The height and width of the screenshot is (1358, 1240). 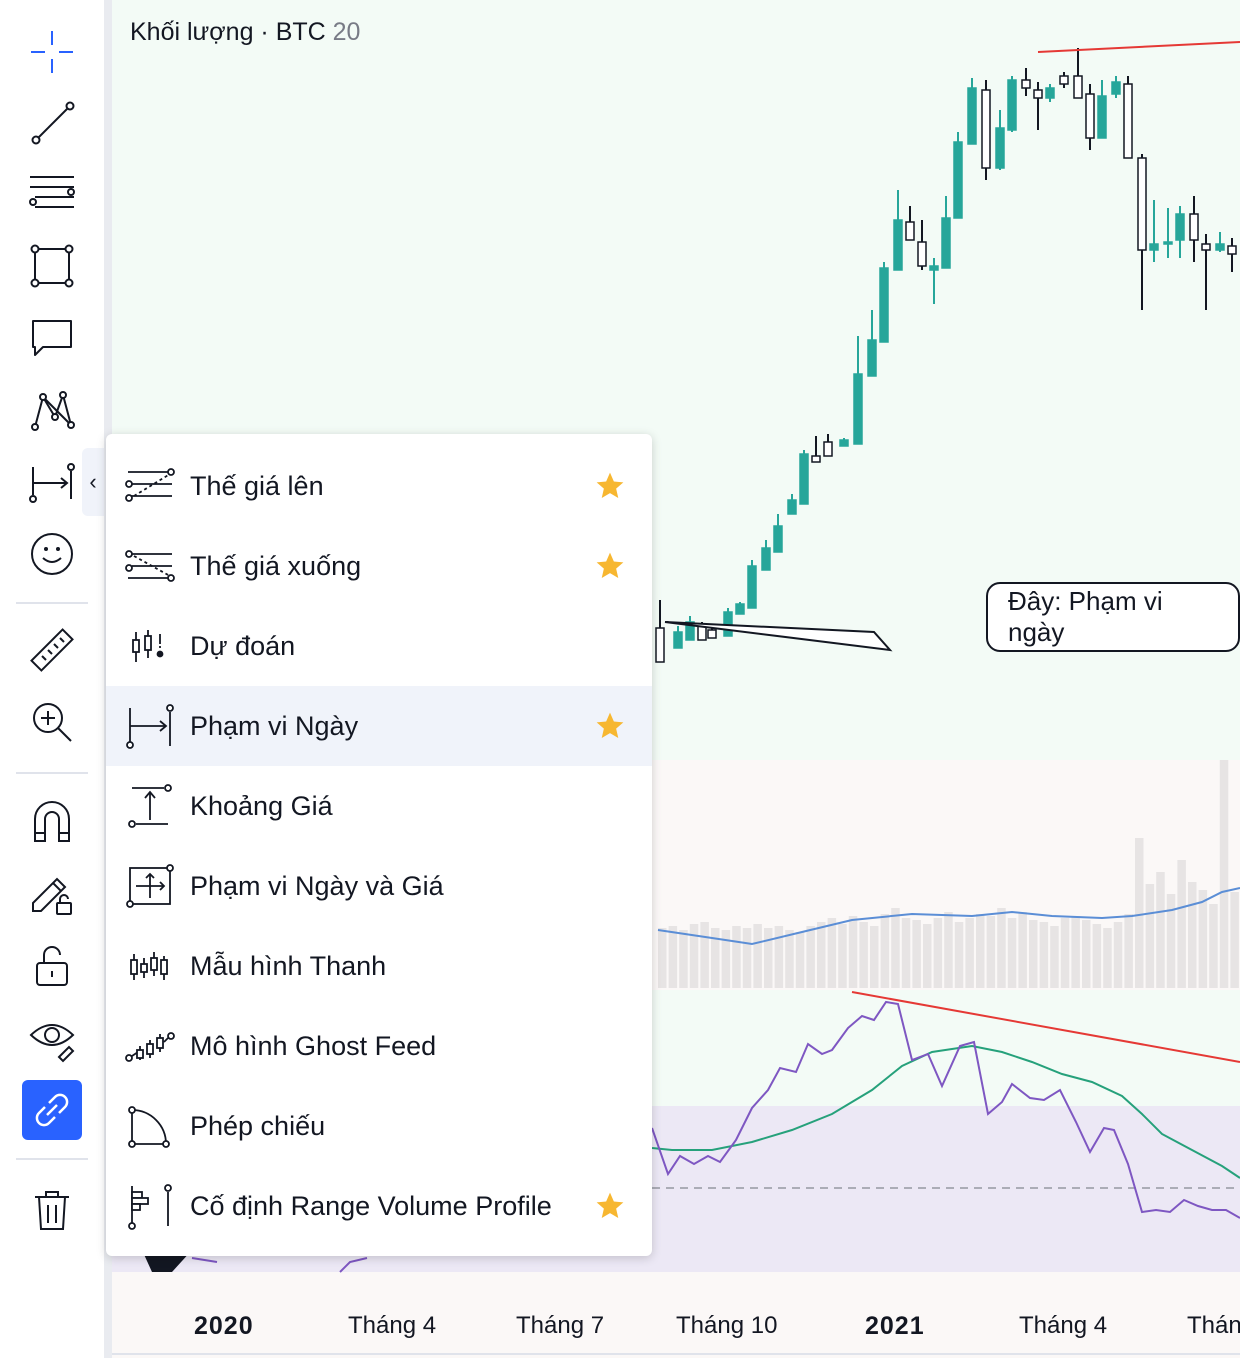 What do you see at coordinates (379, 806) in the screenshot?
I see `menu-item-price-range: Khoảng Giá` at bounding box center [379, 806].